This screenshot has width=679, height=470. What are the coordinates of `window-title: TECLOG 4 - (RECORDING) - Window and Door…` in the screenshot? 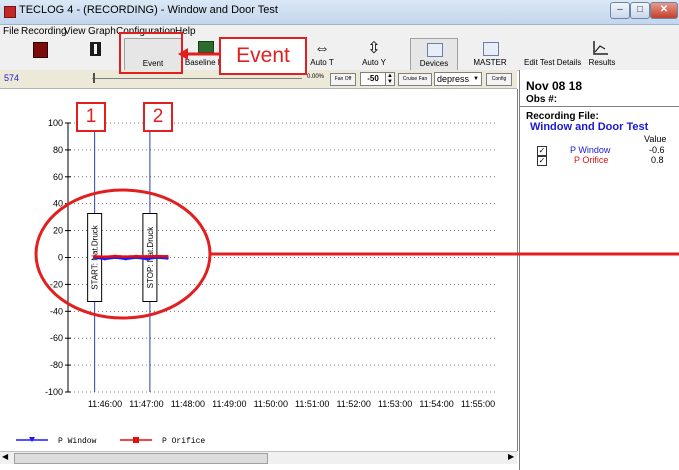 It's located at (148, 10).